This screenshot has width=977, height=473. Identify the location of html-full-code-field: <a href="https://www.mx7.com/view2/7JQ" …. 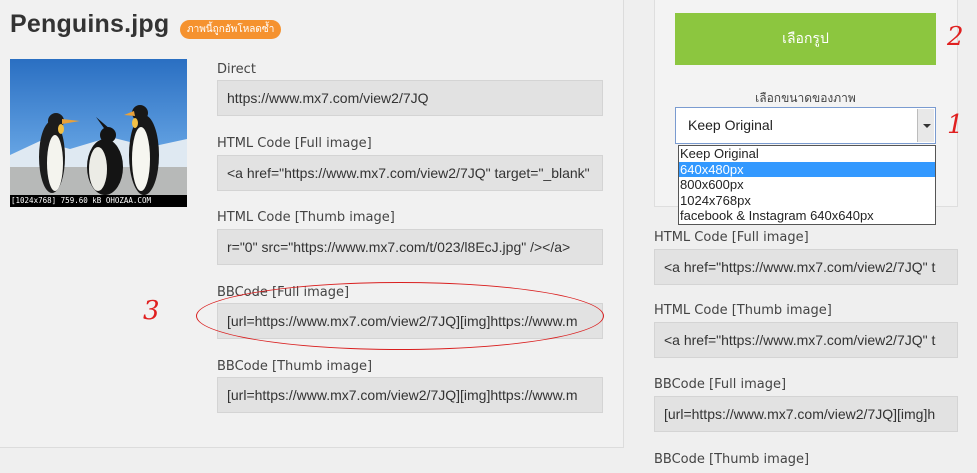
(410, 173).